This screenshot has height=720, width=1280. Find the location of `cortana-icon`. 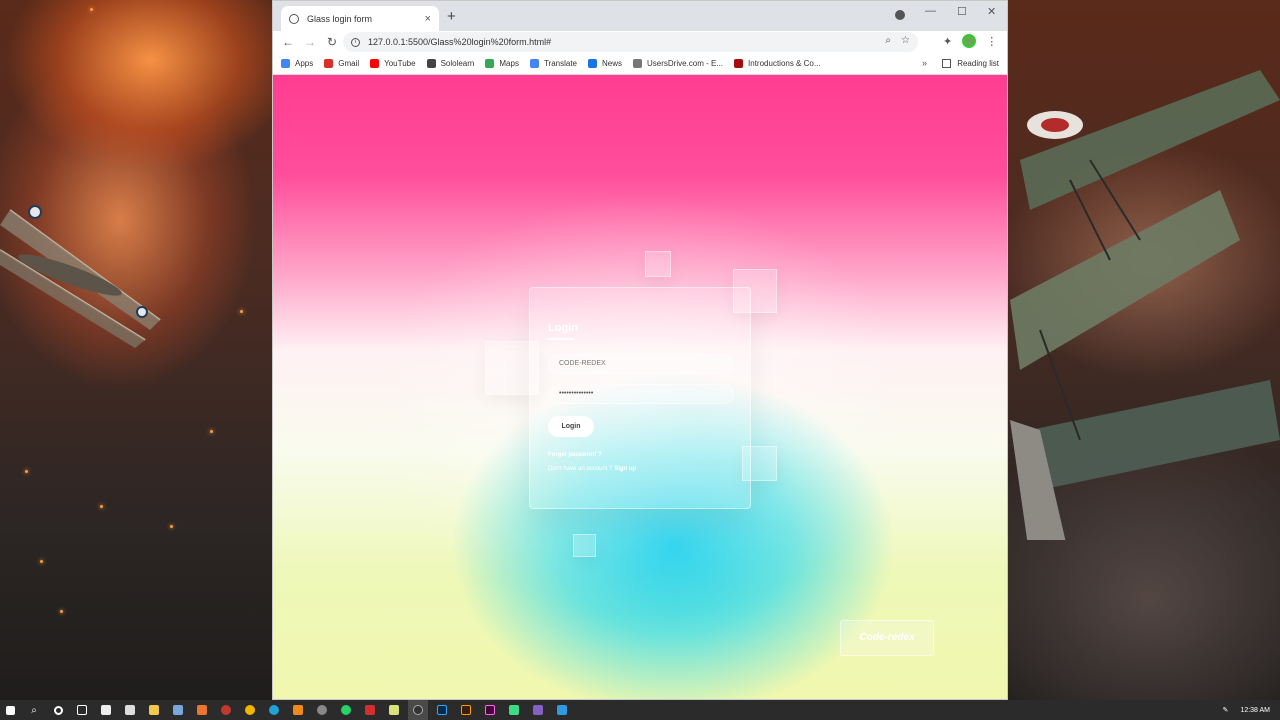

cortana-icon is located at coordinates (58, 710).